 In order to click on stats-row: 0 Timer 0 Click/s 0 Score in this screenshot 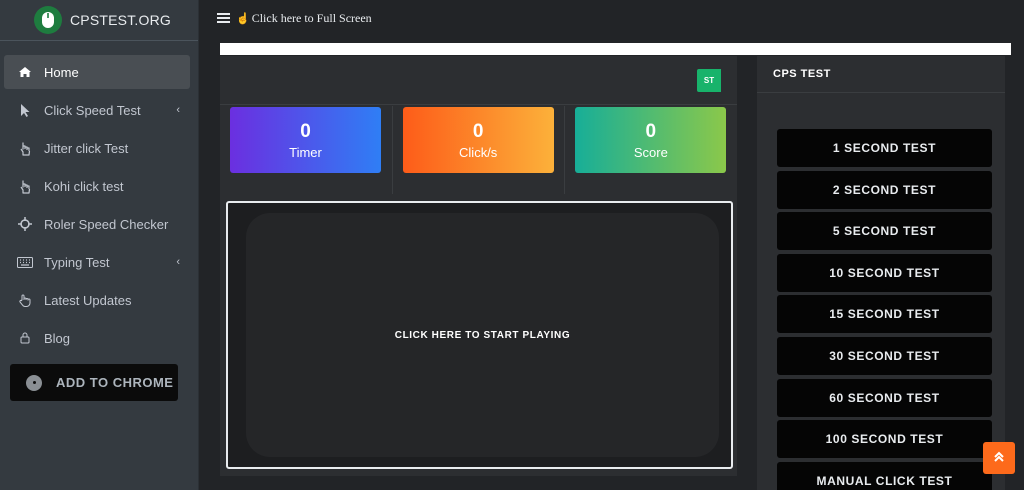, I will do `click(478, 150)`.